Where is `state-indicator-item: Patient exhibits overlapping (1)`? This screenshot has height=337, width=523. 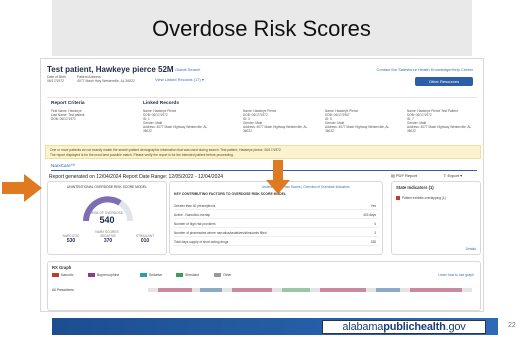 state-indicator-item: Patient exhibits overlapping (1) is located at coordinates (436, 199).